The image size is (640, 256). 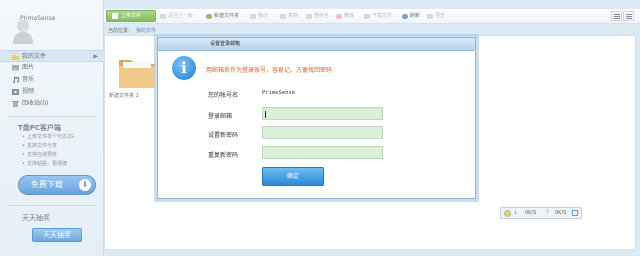 What do you see at coordinates (322, 113) in the screenshot?
I see `email-field` at bounding box center [322, 113].